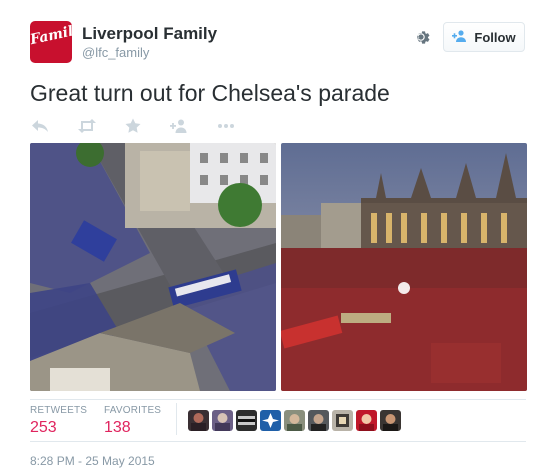 This screenshot has width=550, height=475. What do you see at coordinates (278, 399) in the screenshot?
I see `stats-top-divider` at bounding box center [278, 399].